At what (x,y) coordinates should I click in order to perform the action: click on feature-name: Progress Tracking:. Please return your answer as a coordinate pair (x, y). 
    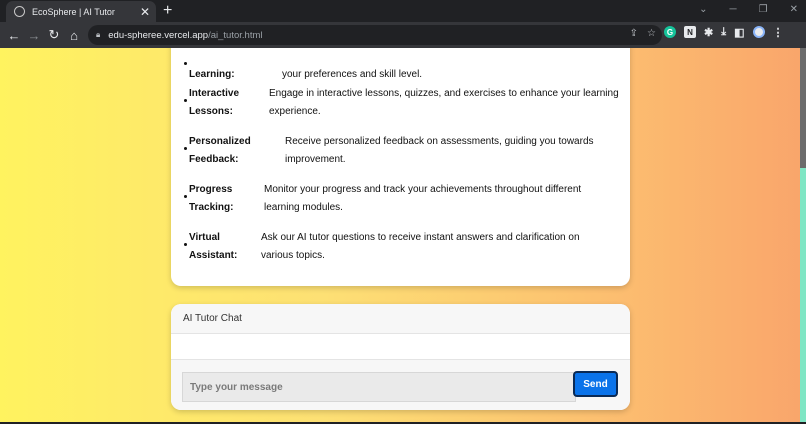
    Looking at the image, I should click on (211, 198).